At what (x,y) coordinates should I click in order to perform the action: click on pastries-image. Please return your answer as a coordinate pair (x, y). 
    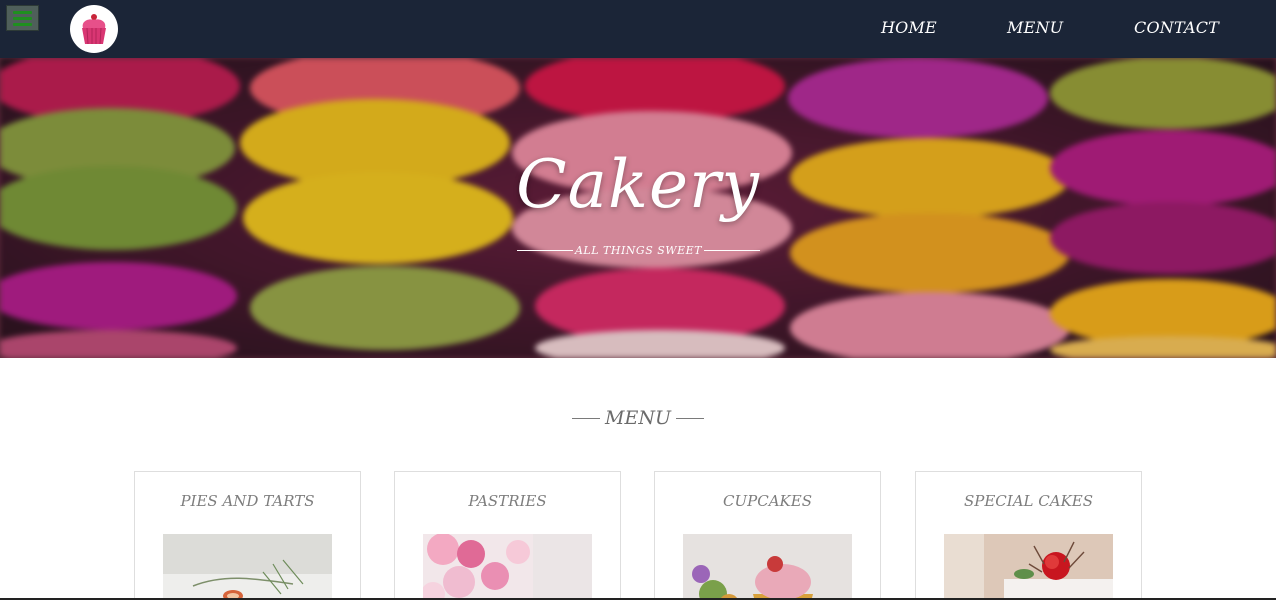
    Looking at the image, I should click on (507, 567).